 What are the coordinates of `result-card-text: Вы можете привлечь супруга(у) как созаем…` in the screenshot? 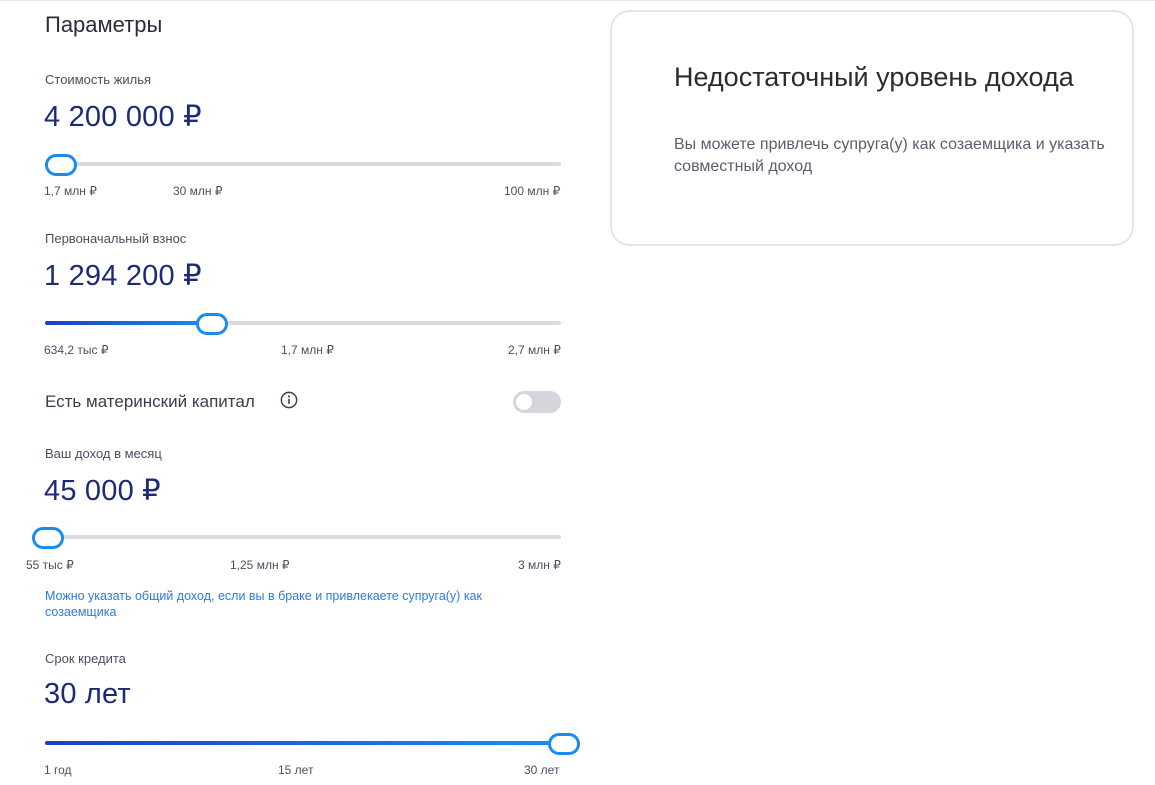 It's located at (889, 155).